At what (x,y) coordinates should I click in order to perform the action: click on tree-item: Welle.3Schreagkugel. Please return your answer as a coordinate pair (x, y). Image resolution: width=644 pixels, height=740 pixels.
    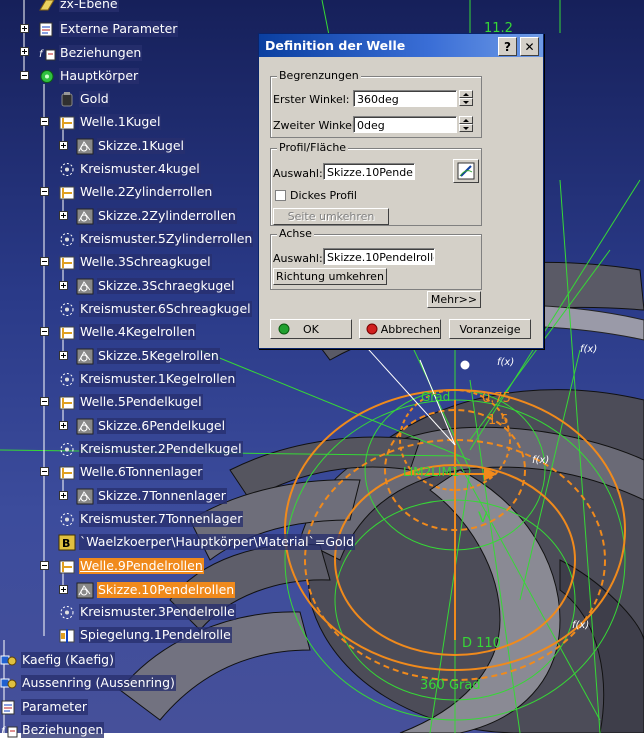
    Looking at the image, I should click on (135, 262).